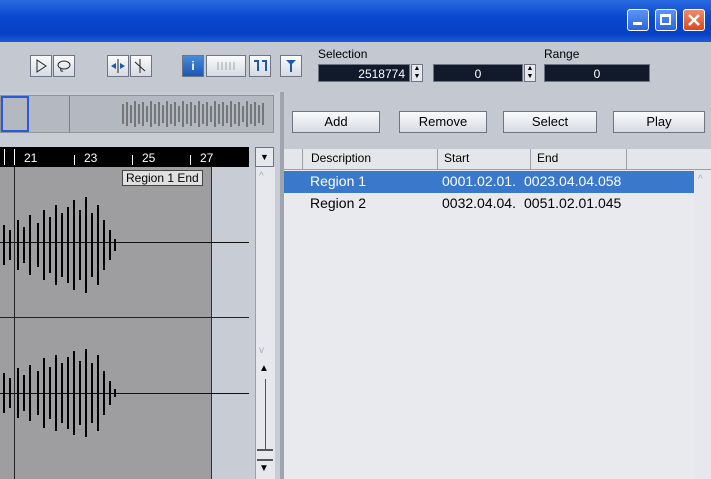 Image resolution: width=711 pixels, height=479 pixels. Describe the element at coordinates (15, 114) in the screenshot. I see `overview-view-box` at that location.